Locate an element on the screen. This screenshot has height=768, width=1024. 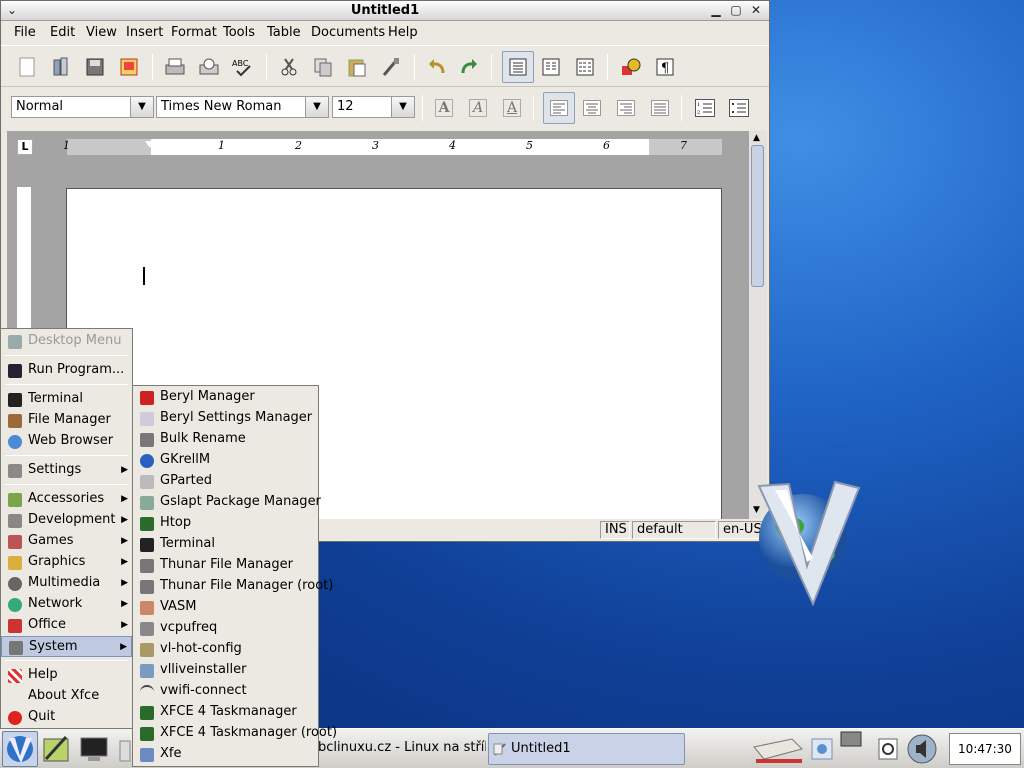
show-formatting-icon: ¶ is located at coordinates (665, 67).